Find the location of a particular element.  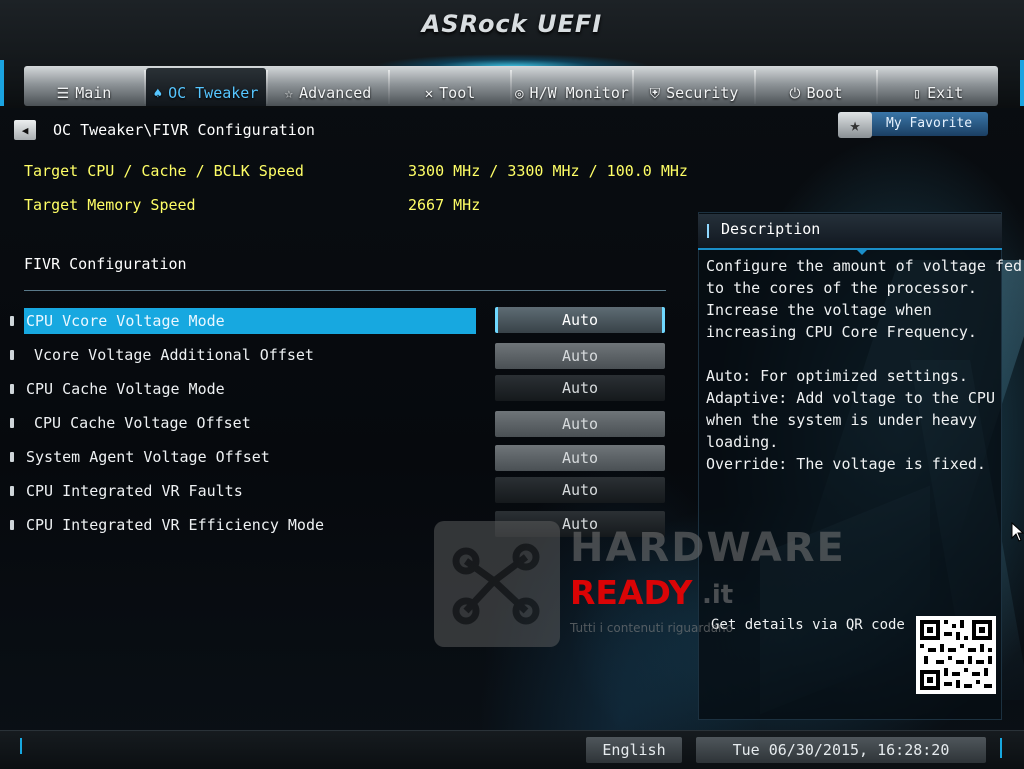

setting-value-cpu-integrated-vr-faults: Auto is located at coordinates (580, 490).